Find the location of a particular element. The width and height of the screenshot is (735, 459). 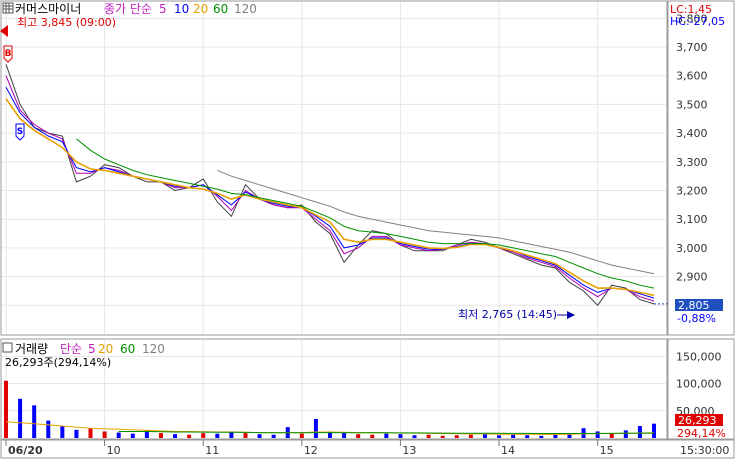

x-tick-label: 15 is located at coordinates (607, 450).